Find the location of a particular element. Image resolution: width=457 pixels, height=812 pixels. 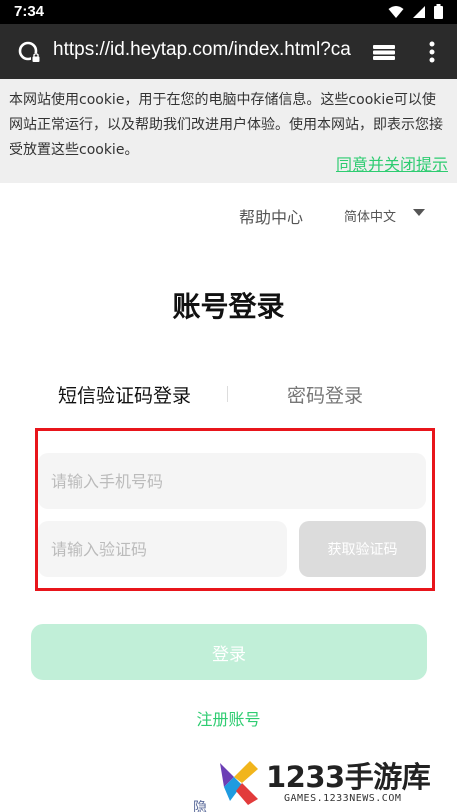

language-selector: 简体中文 is located at coordinates (370, 215).